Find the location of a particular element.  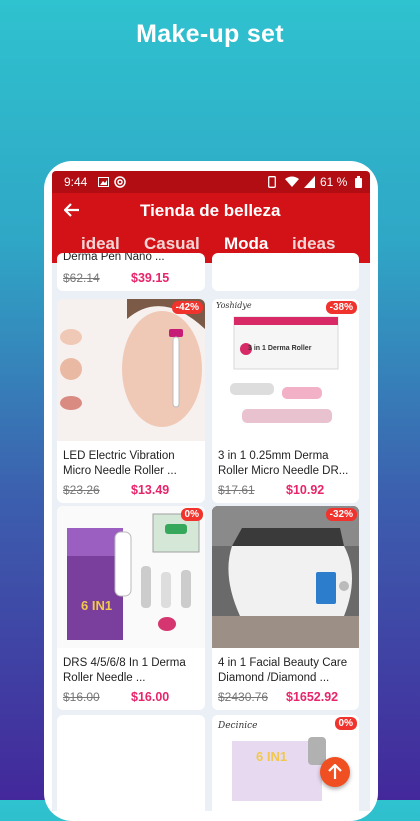

battery-level: 61 % is located at coordinates (334, 182).